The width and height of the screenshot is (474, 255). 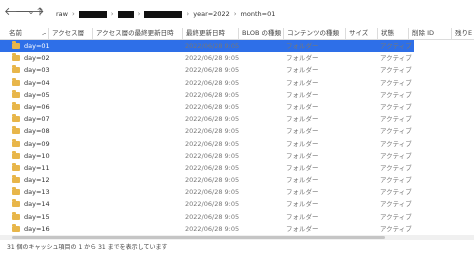 I want to click on column-header-status: 状態, so click(x=392, y=33).